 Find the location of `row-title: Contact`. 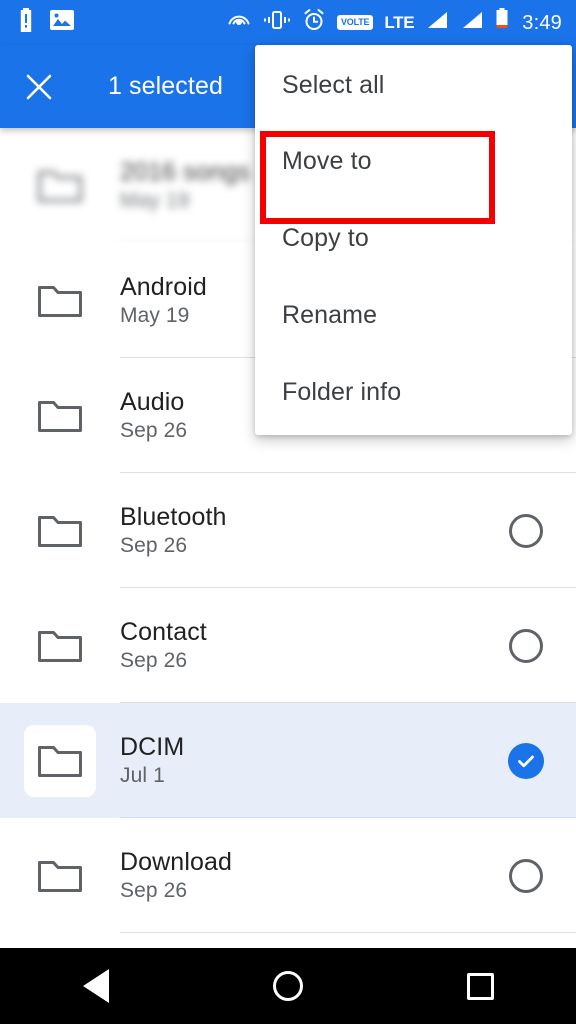

row-title: Contact is located at coordinates (163, 631).